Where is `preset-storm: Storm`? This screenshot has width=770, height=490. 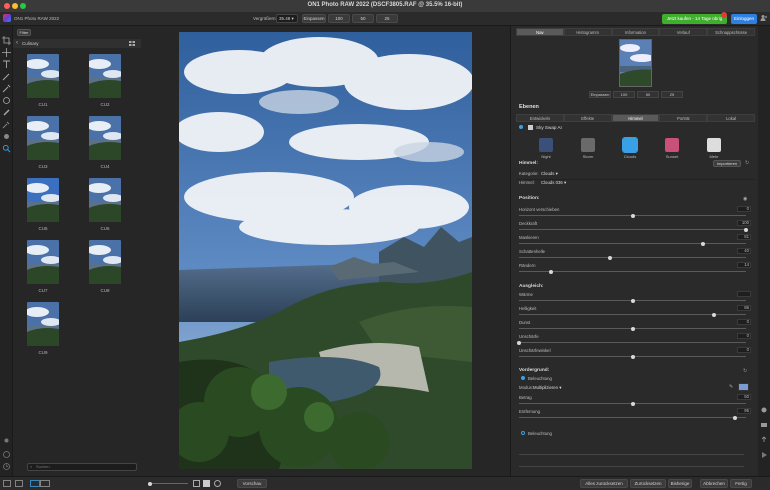 preset-storm: Storm is located at coordinates (588, 148).